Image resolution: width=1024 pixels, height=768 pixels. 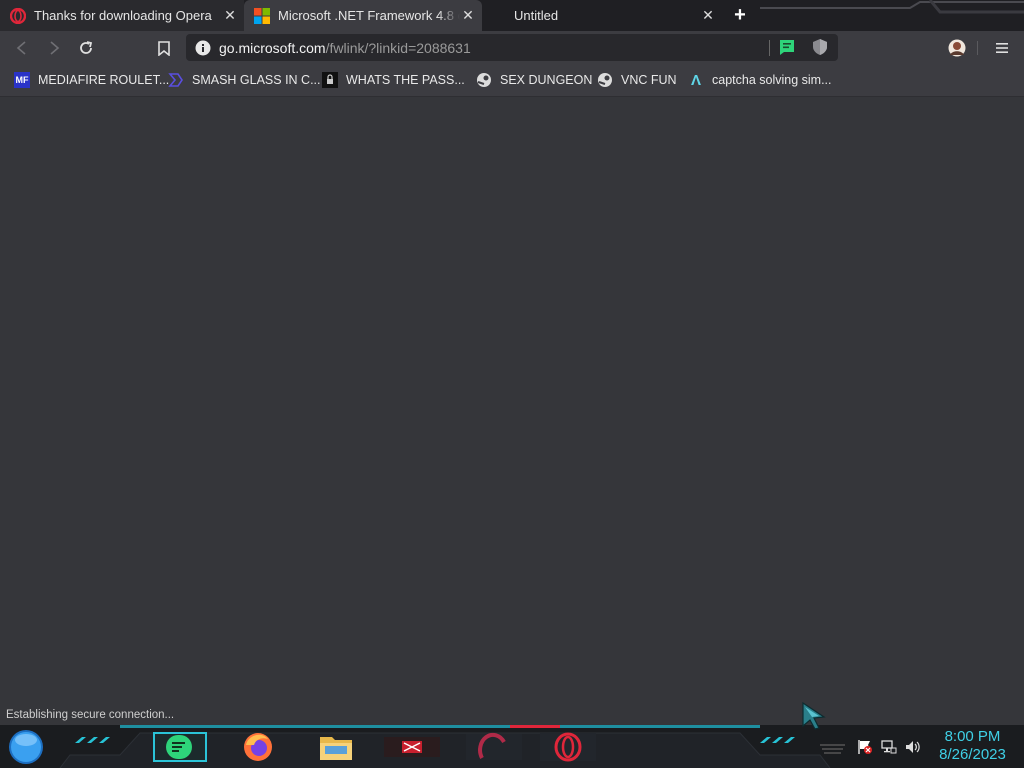 I want to click on bookmark-vnc-fun: VNC FUN, so click(x=637, y=80).